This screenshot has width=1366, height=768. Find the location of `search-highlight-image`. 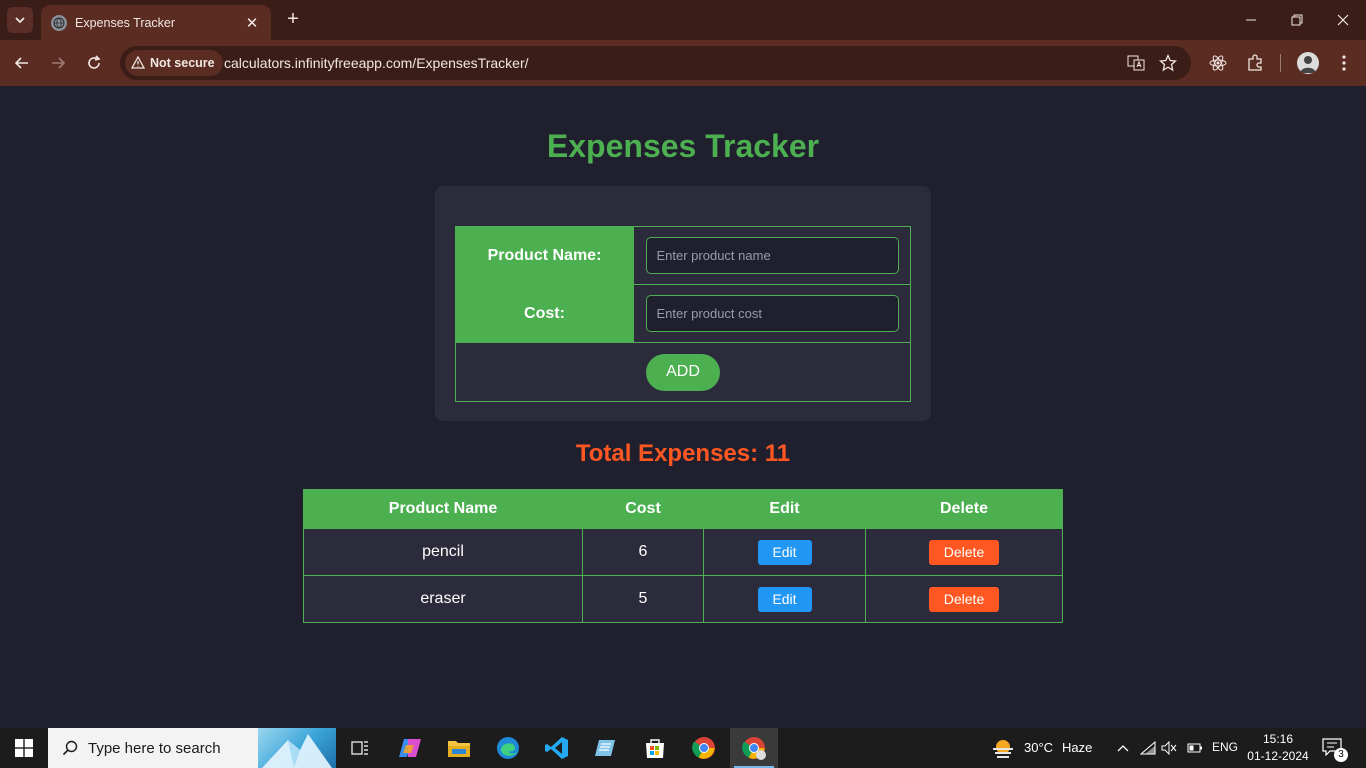

search-highlight-image is located at coordinates (297, 748).